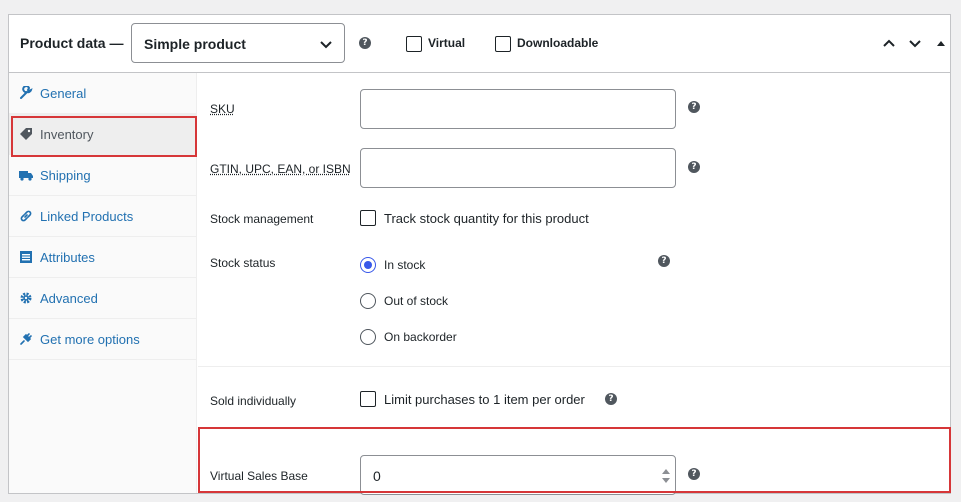  I want to click on stock-status-on-backorder-radio, so click(368, 337).